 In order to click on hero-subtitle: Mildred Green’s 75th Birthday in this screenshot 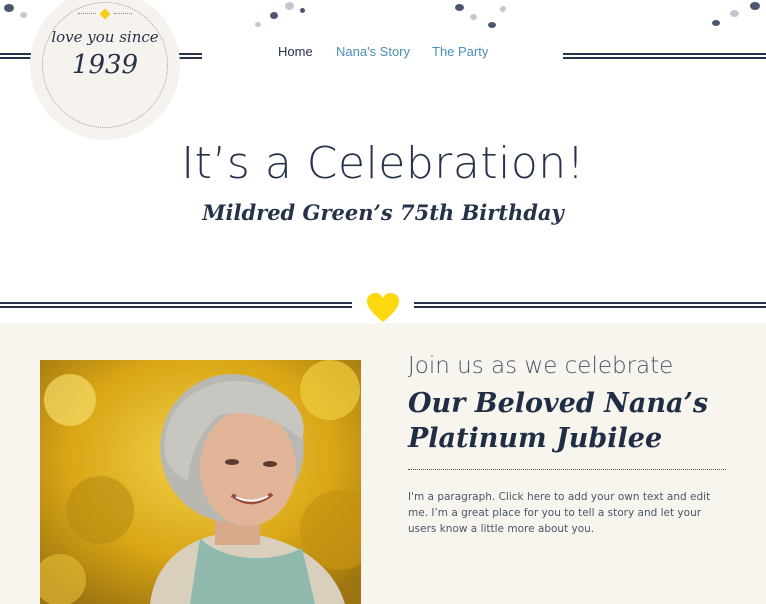, I will do `click(383, 212)`.